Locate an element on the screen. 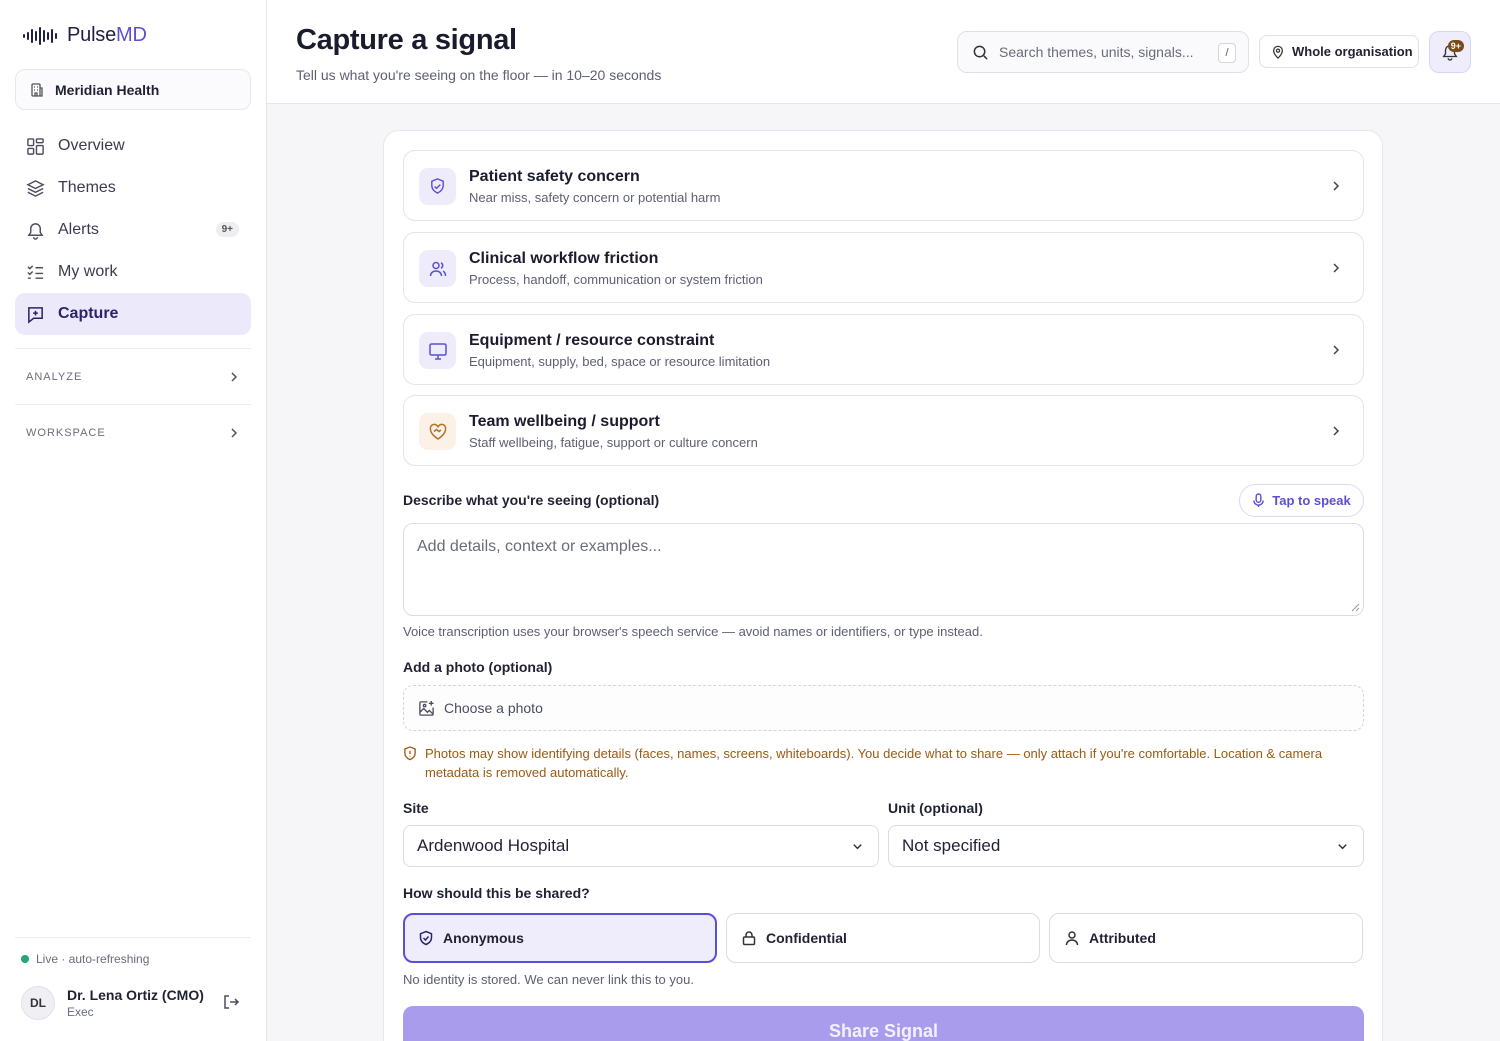  lock-icon is located at coordinates (749, 938).